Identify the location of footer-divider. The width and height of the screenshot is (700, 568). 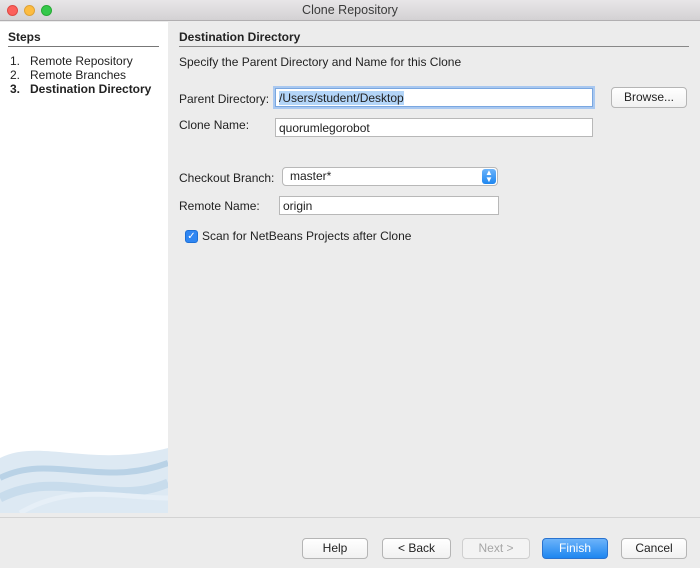
(350, 517).